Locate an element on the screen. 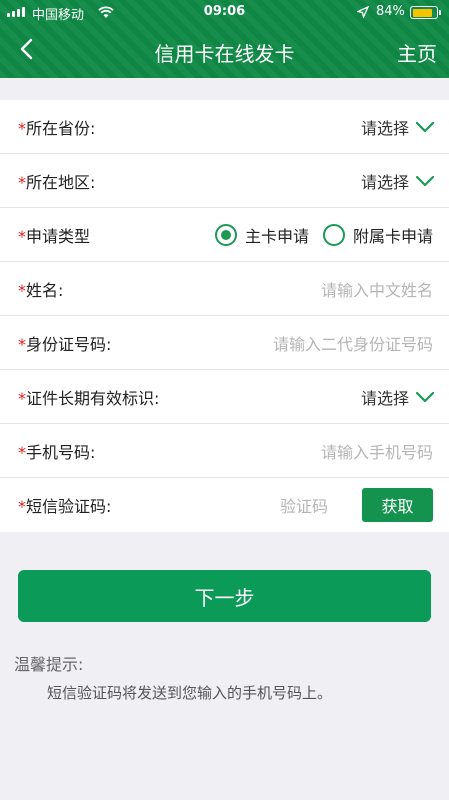  id-long-term-select-value: 请选择 is located at coordinates (384, 398).